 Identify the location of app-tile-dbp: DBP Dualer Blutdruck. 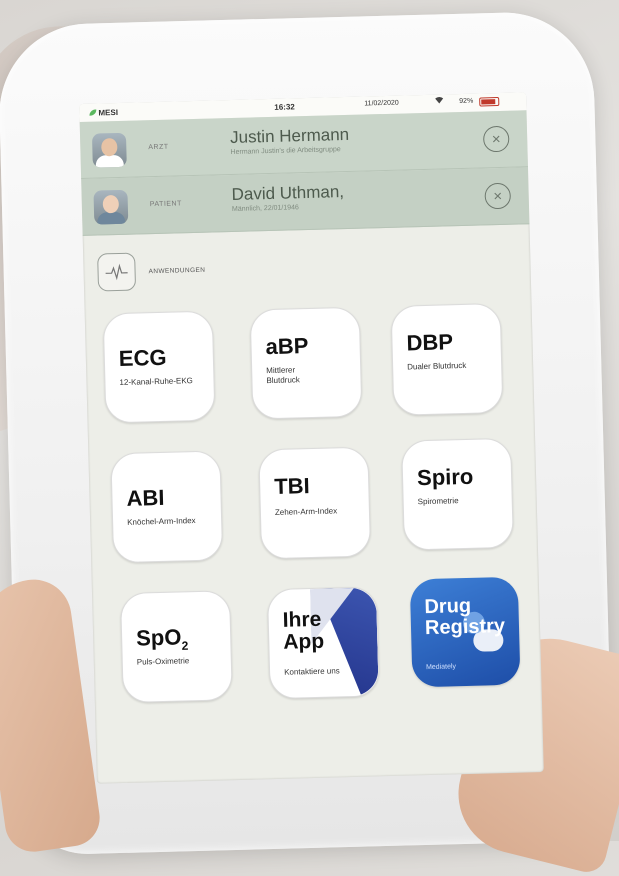
(447, 359).